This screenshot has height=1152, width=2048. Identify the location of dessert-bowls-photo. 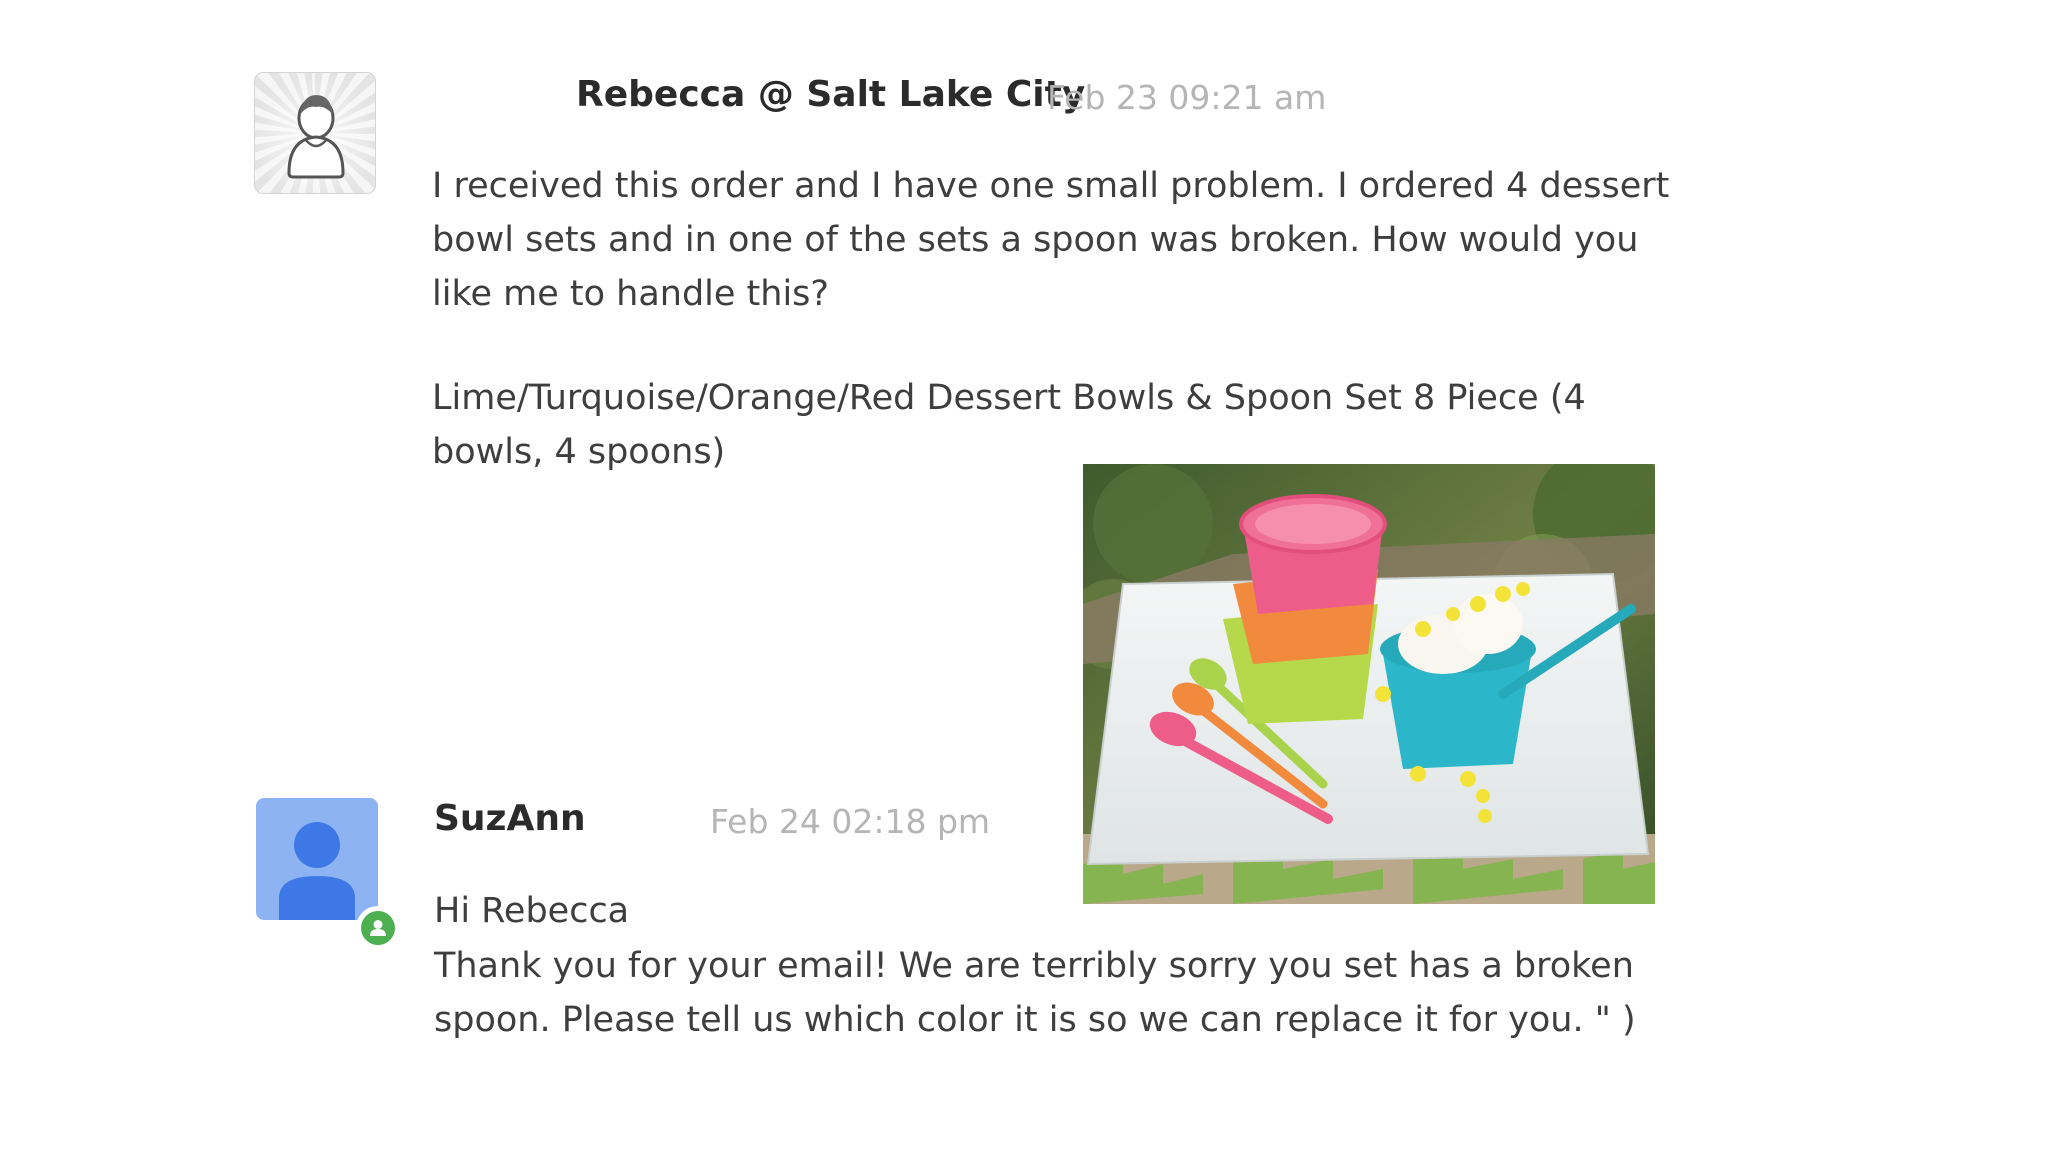
(1369, 684).